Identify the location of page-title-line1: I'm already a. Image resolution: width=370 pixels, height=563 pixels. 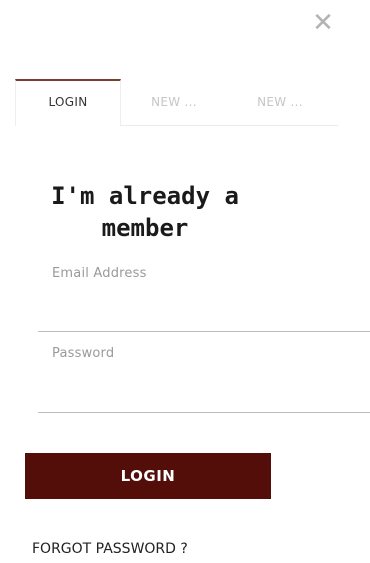
(145, 196).